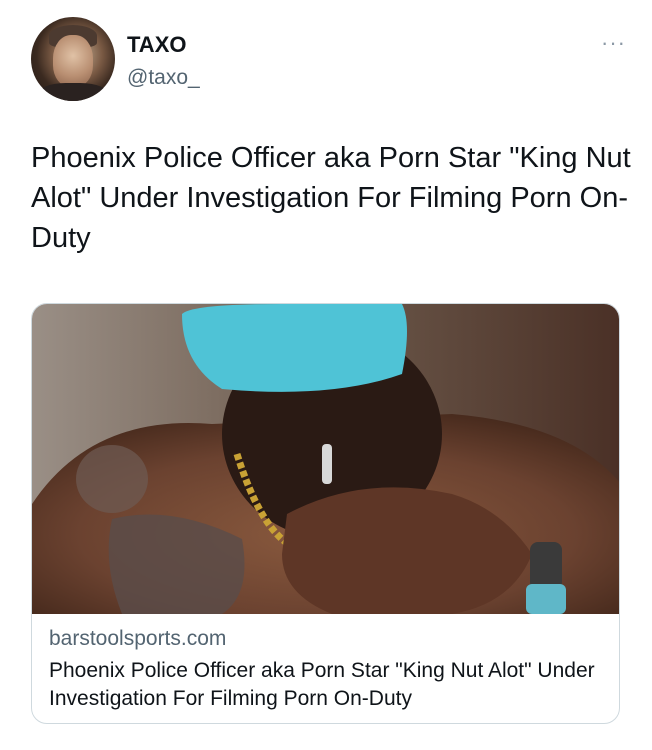  I want to click on author-display-name: TAXO, so click(156, 45).